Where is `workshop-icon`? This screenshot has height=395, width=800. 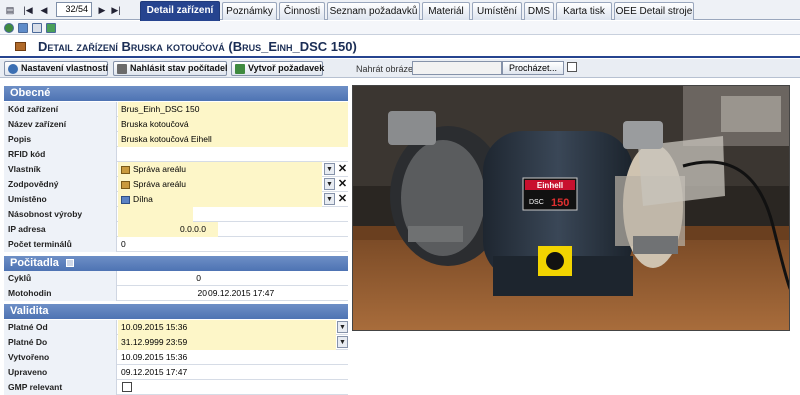 workshop-icon is located at coordinates (125, 199).